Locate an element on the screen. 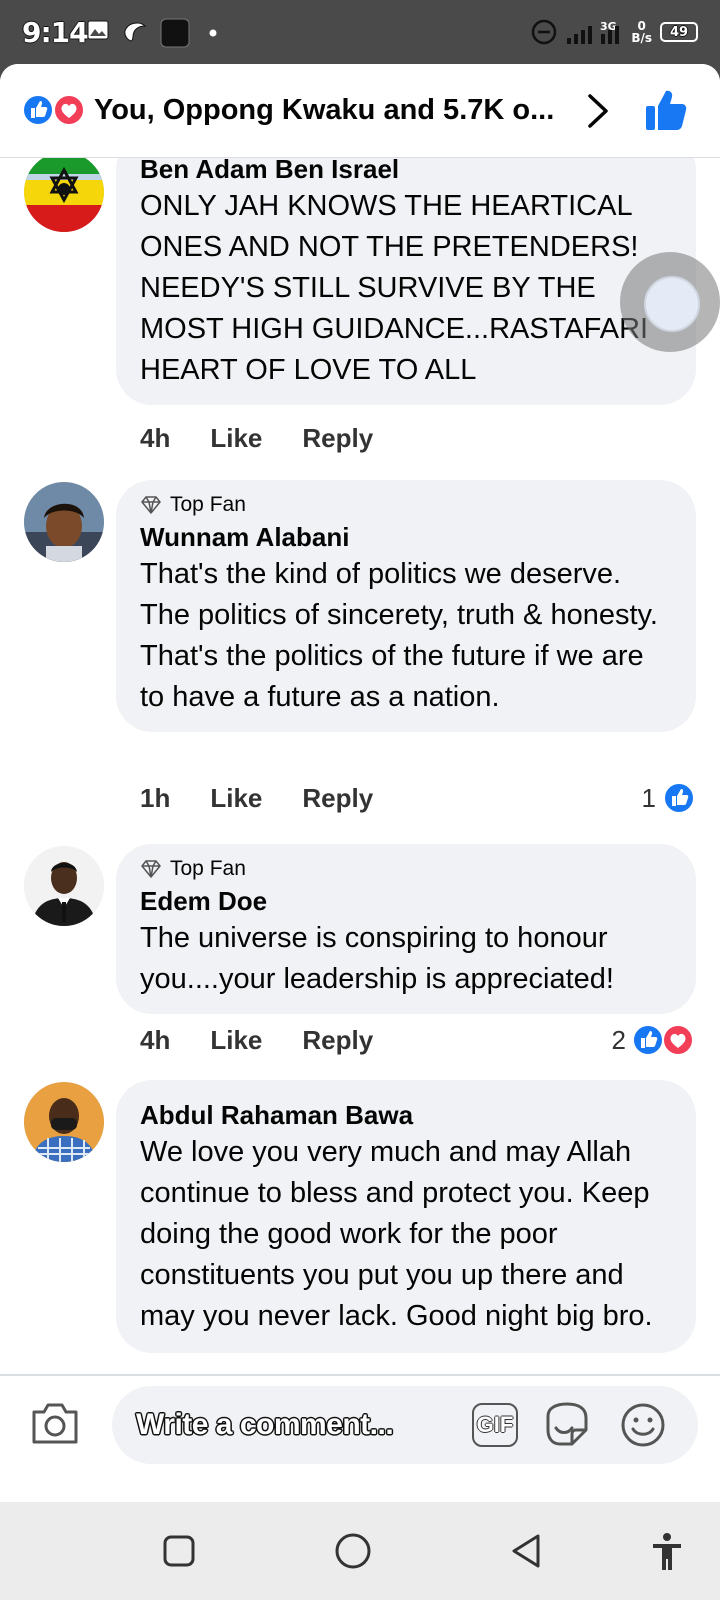 This screenshot has width=720, height=1600. comment-time: 1h is located at coordinates (155, 798).